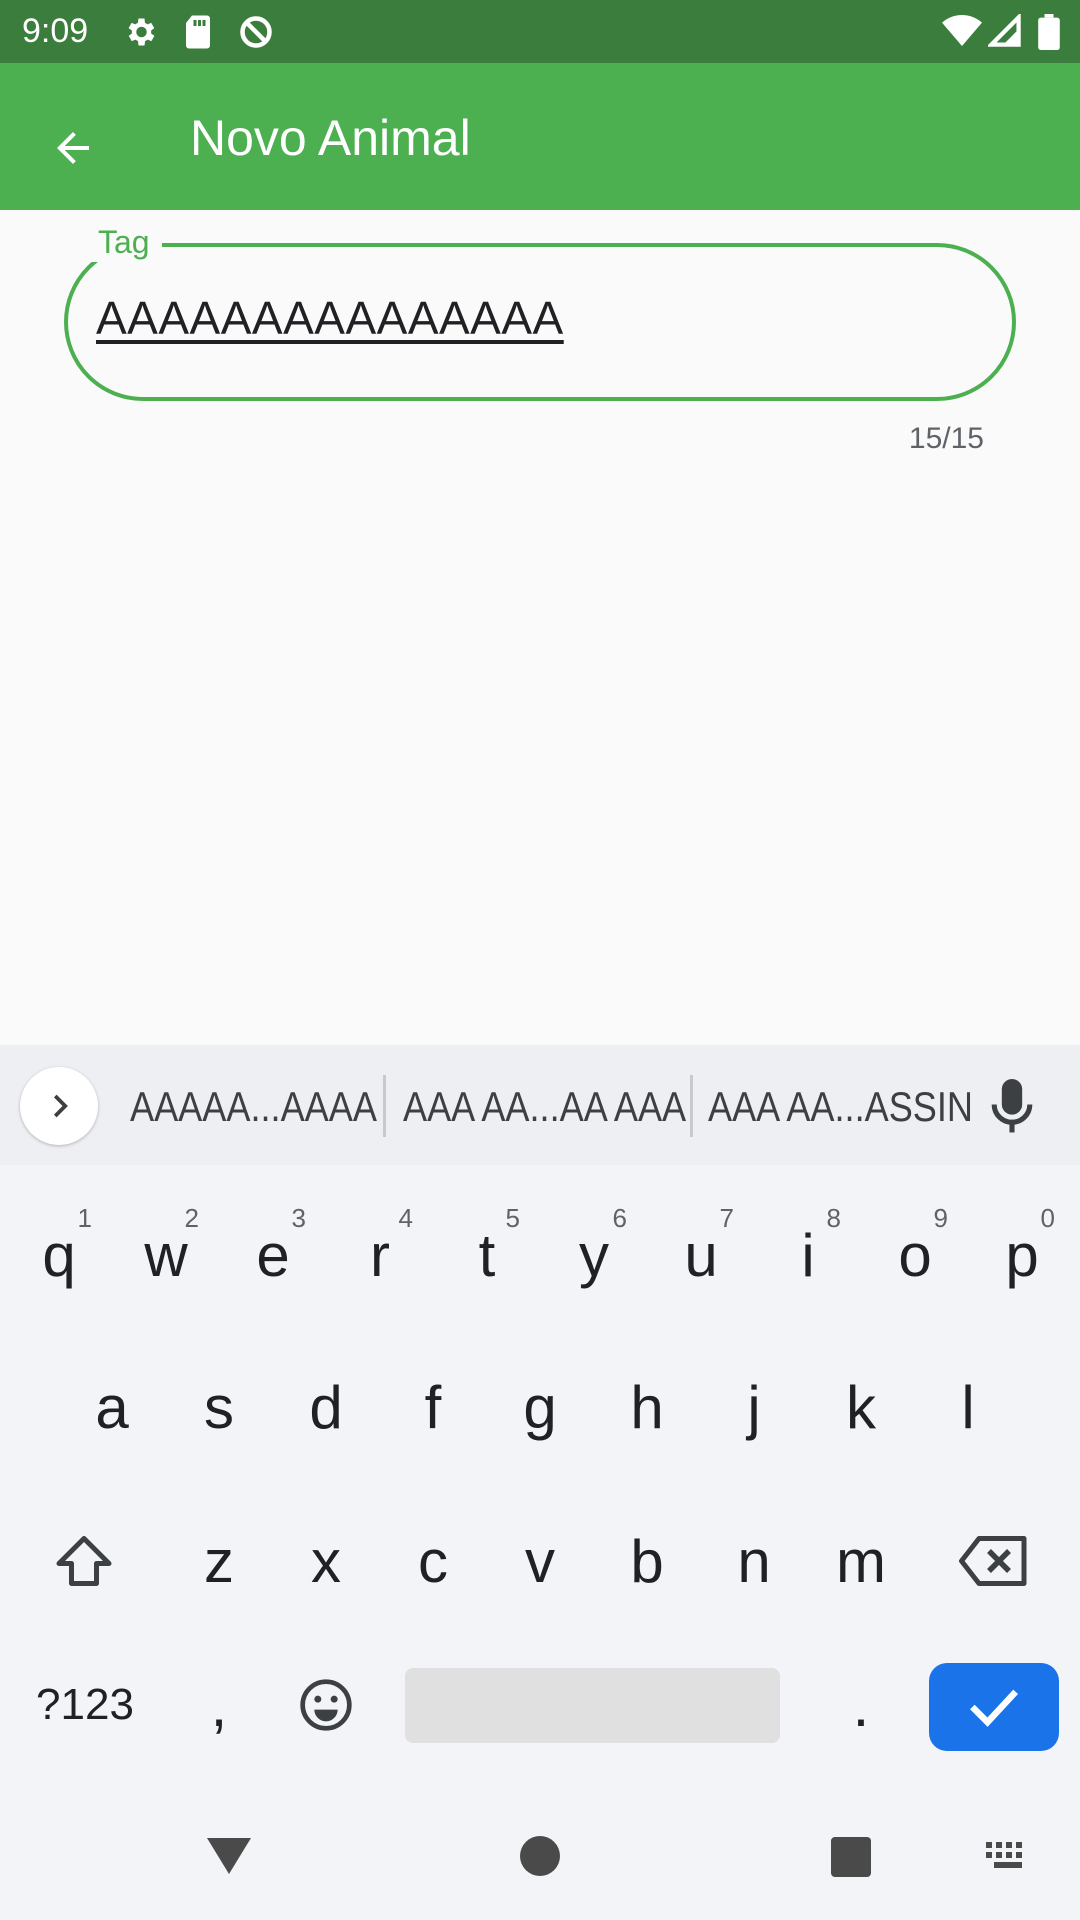  I want to click on key-f: f, so click(433, 1407).